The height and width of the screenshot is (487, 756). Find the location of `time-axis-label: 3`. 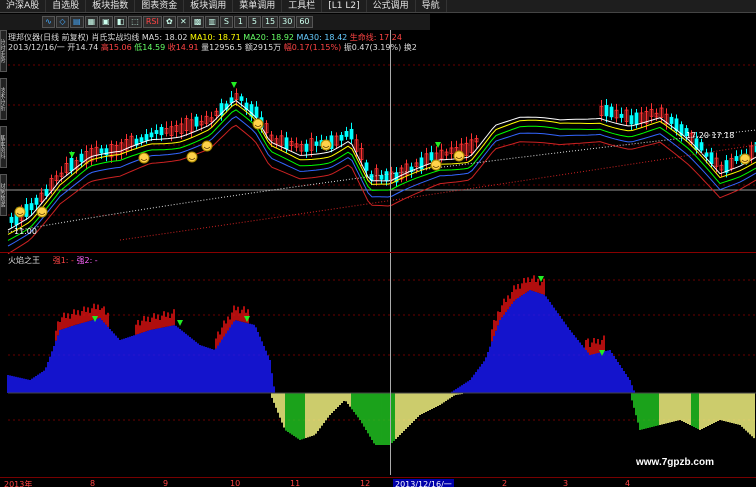

time-axis-label: 3 is located at coordinates (566, 483).